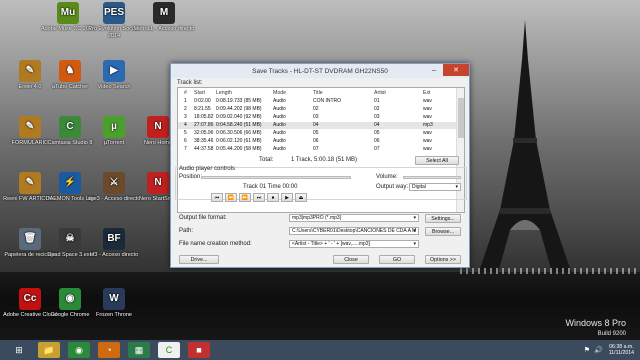  I want to click on track-row: 2 8:21.55 0:09.44.202 (98 MB) Audio 02 02 wav, so click(318, 109).